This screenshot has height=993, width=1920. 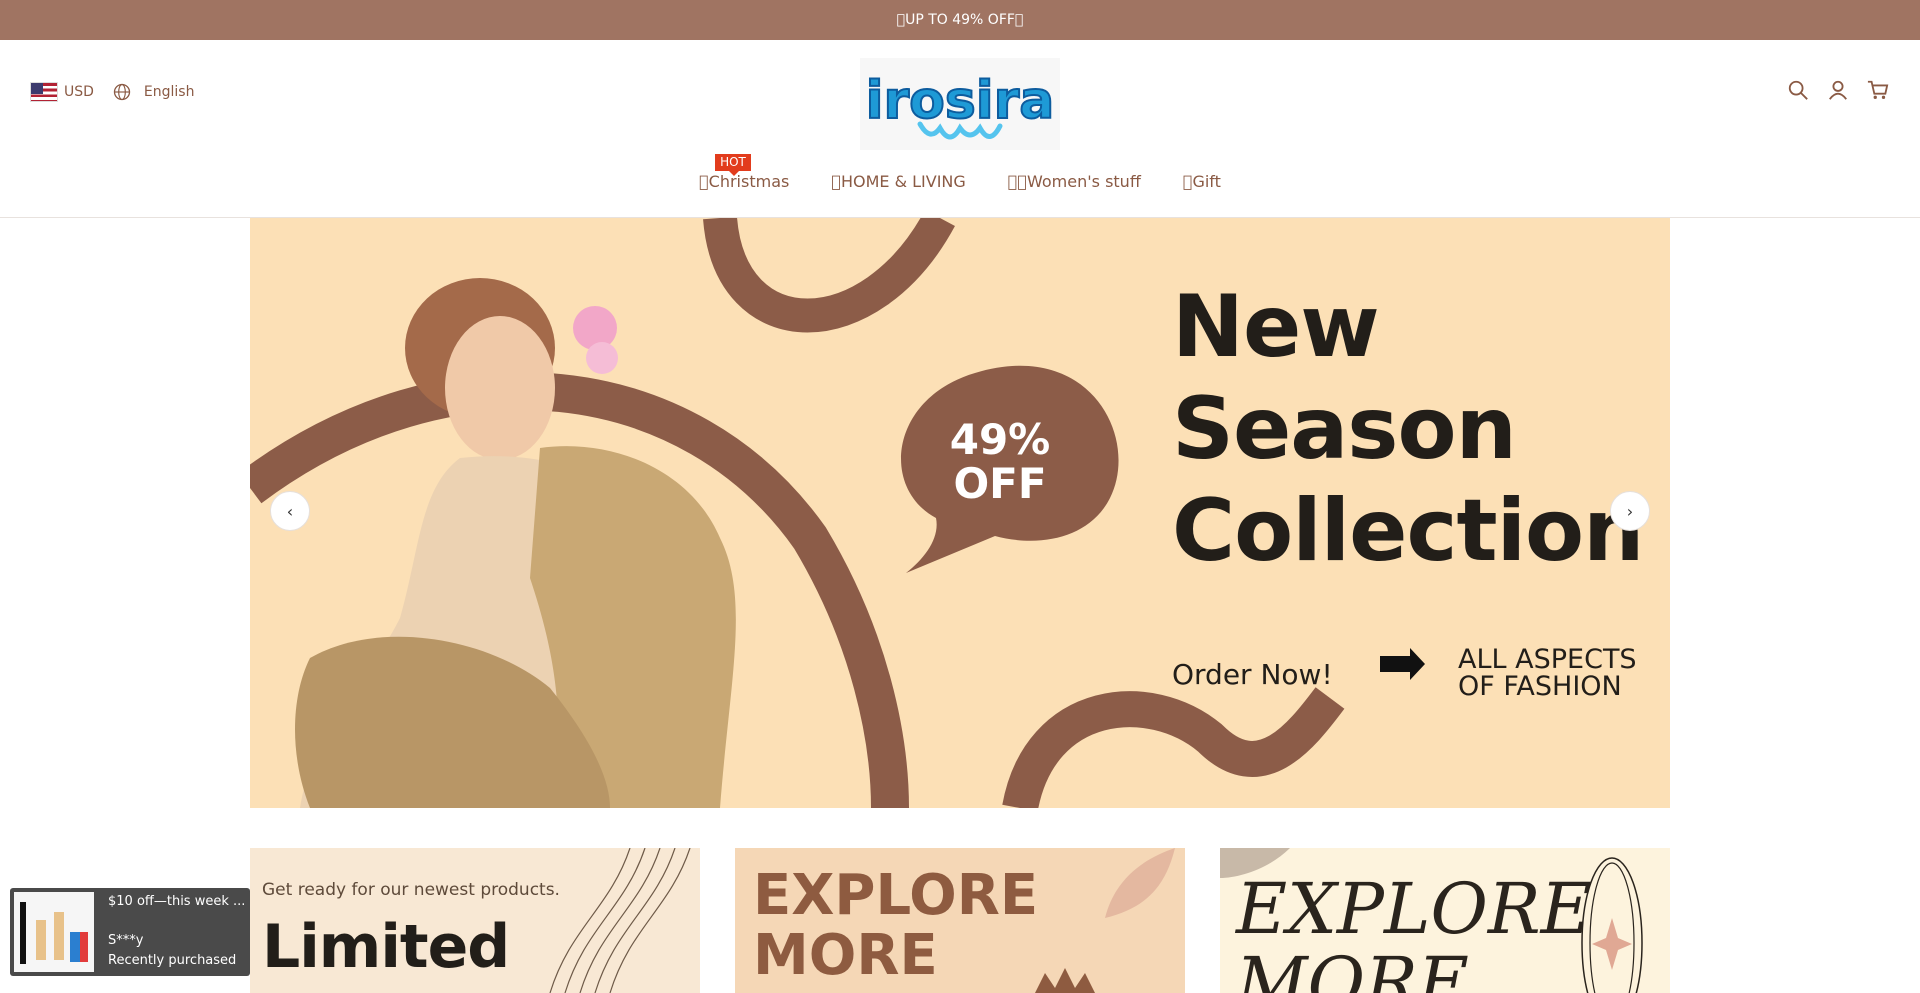 I want to click on chevron-right-icon: ›, so click(x=1630, y=511).